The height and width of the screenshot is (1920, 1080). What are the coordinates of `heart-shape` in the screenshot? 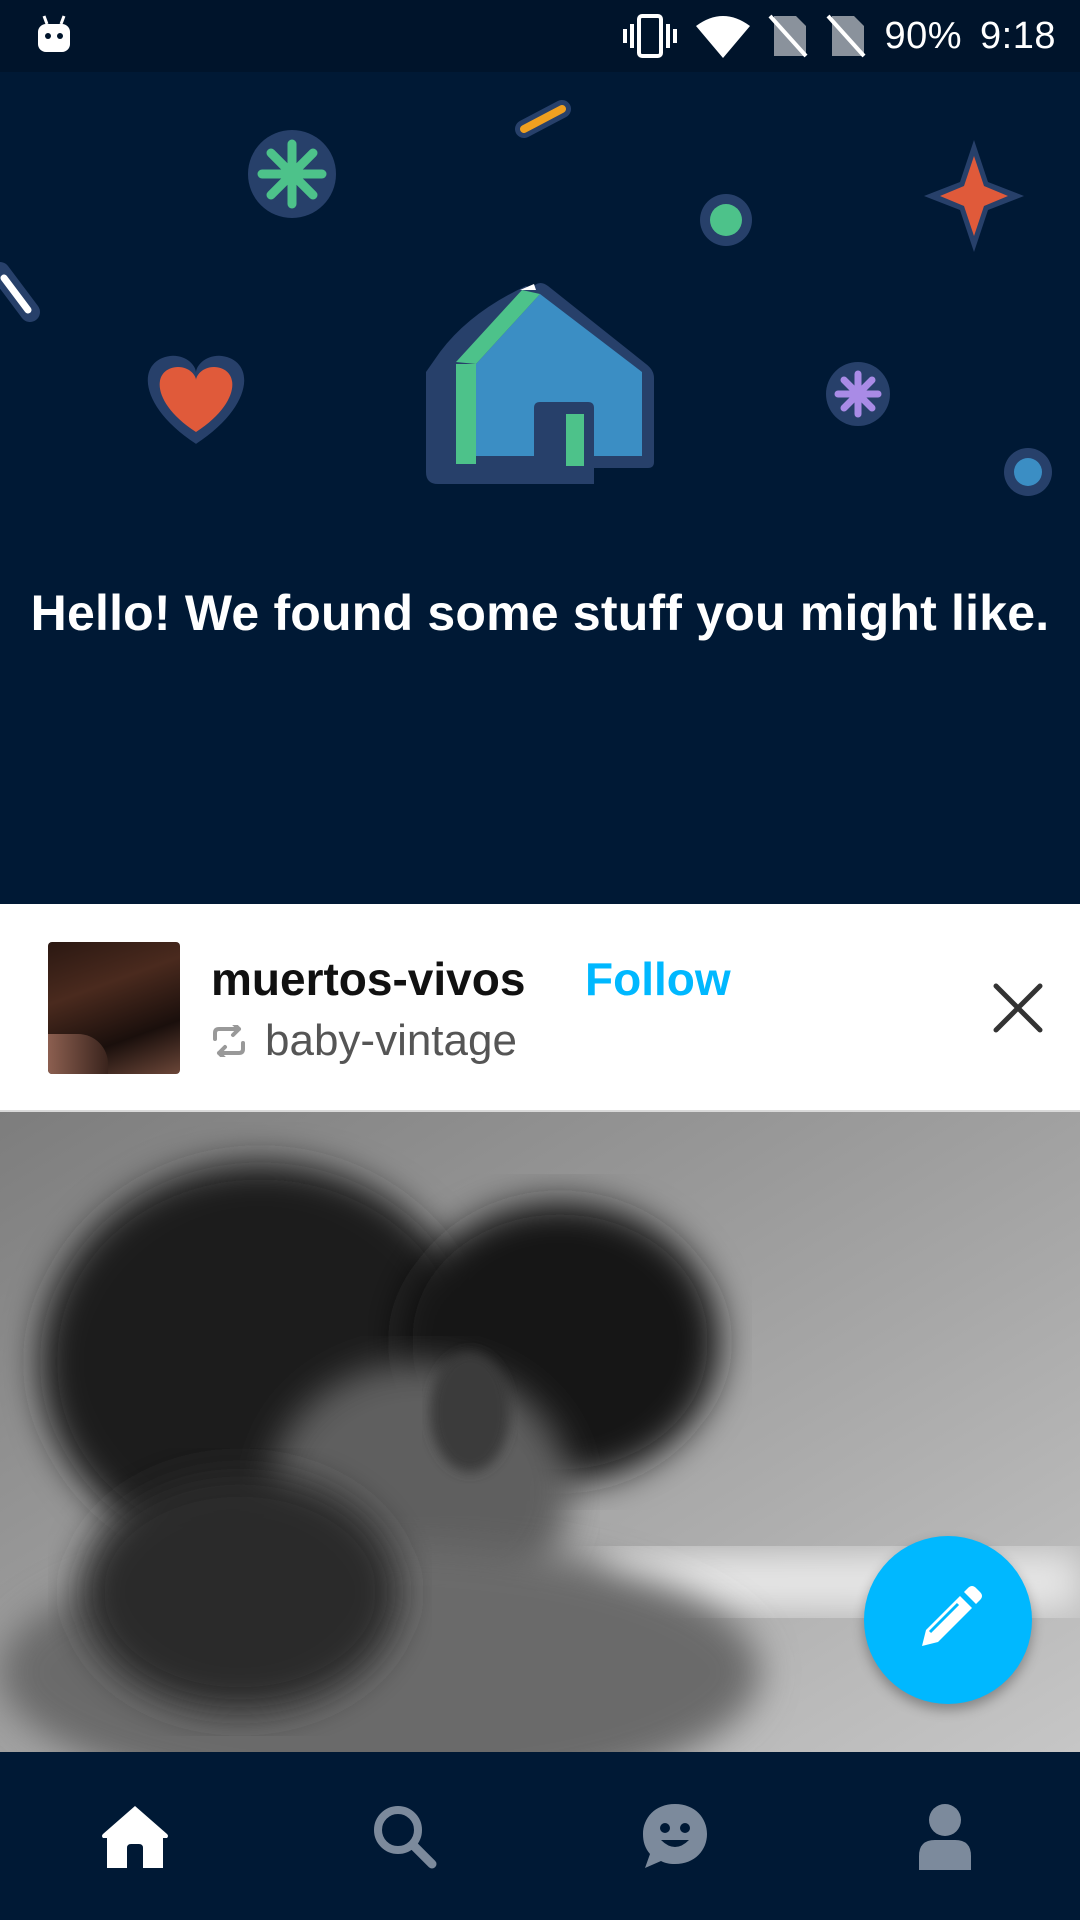 It's located at (196, 399).